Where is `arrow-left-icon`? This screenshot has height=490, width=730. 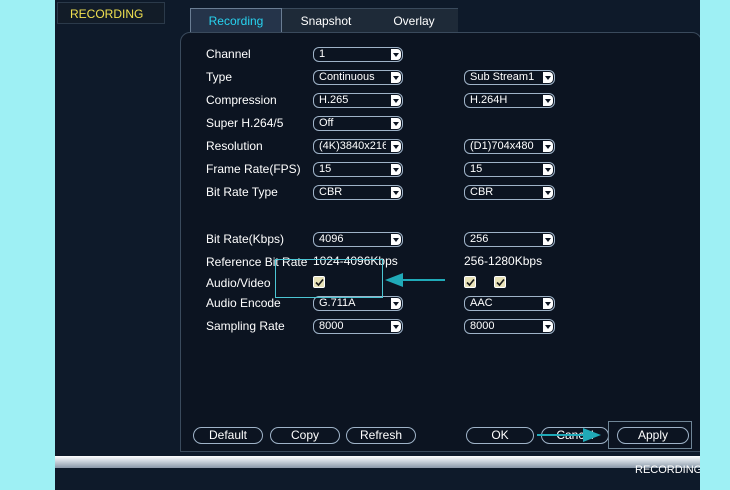 arrow-left-icon is located at coordinates (415, 280).